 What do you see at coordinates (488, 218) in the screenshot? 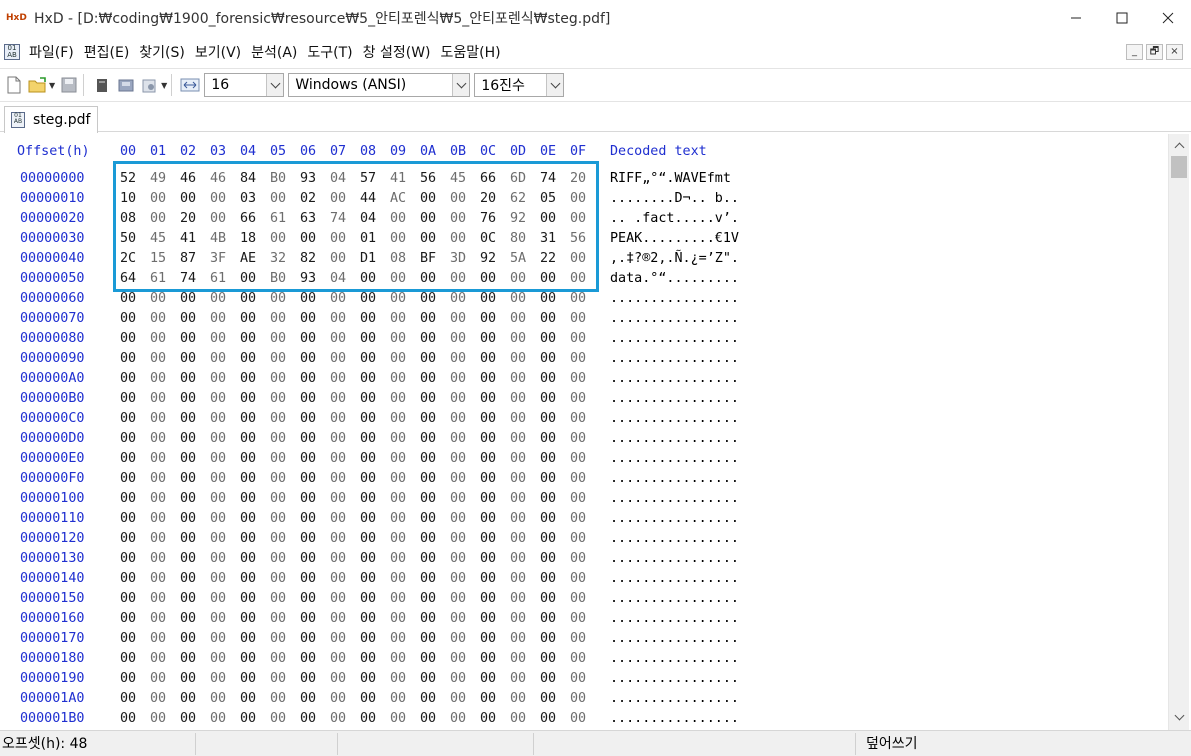
I see `hex-byte: 76` at bounding box center [488, 218].